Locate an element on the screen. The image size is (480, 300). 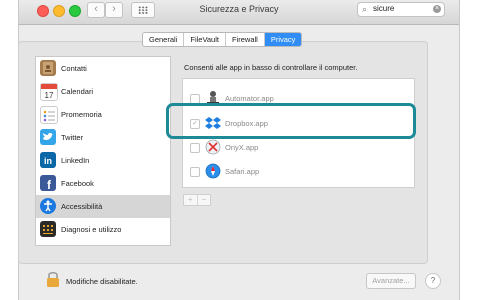
tab-bar: Generali FileVault Firewall Privacy is located at coordinates (222, 39).